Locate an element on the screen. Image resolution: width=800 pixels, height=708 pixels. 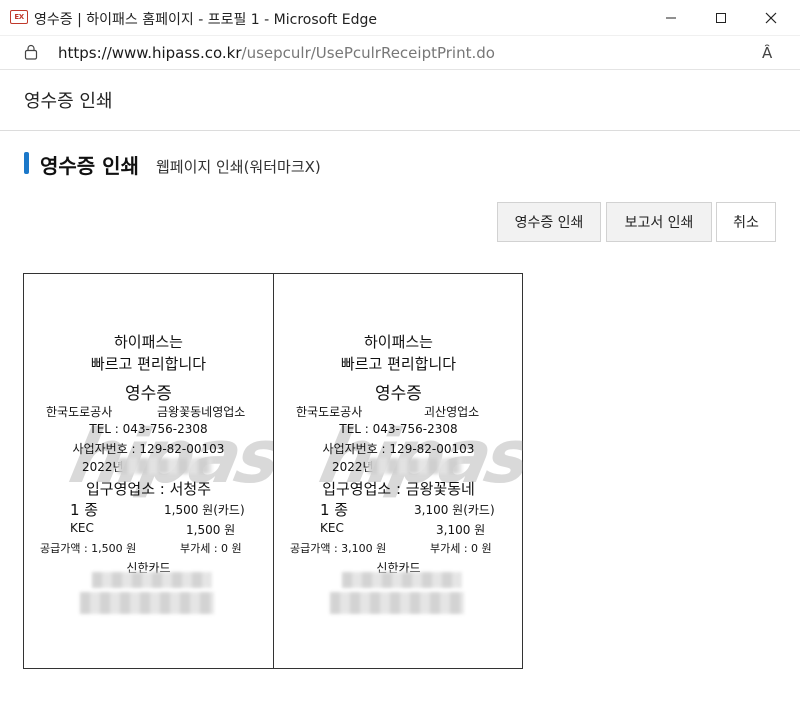
receipt-supply: 공급가액 : 3,100 원 is located at coordinates (338, 548).